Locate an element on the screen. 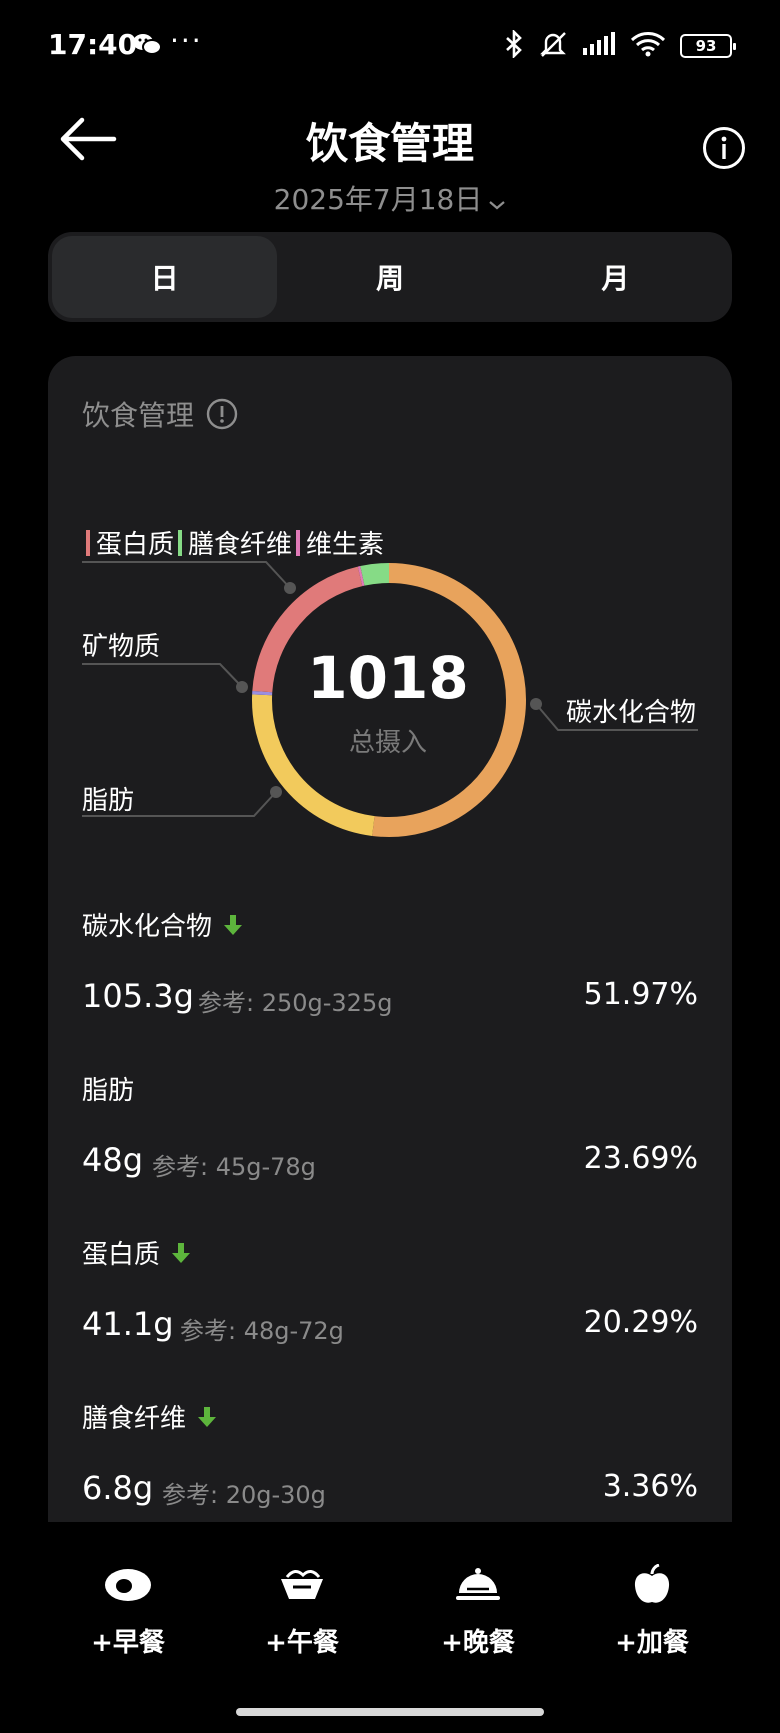  tab-month: 月 is located at coordinates (615, 277).